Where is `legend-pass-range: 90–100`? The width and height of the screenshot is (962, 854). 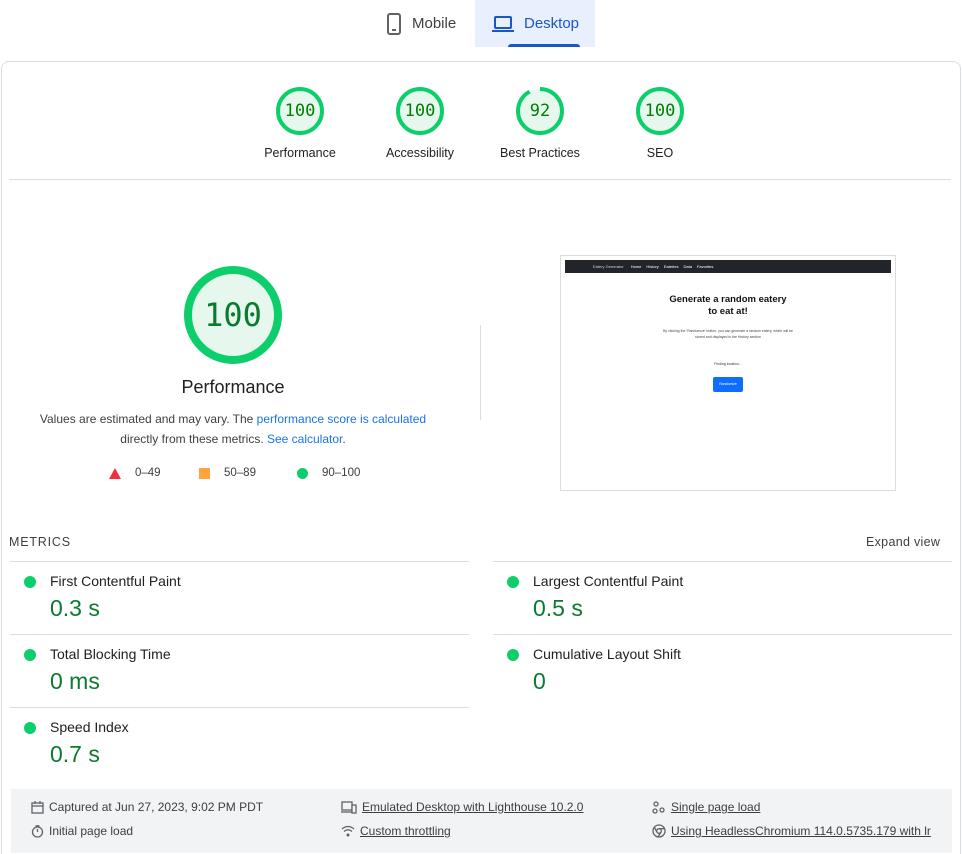
legend-pass-range: 90–100 is located at coordinates (341, 473).